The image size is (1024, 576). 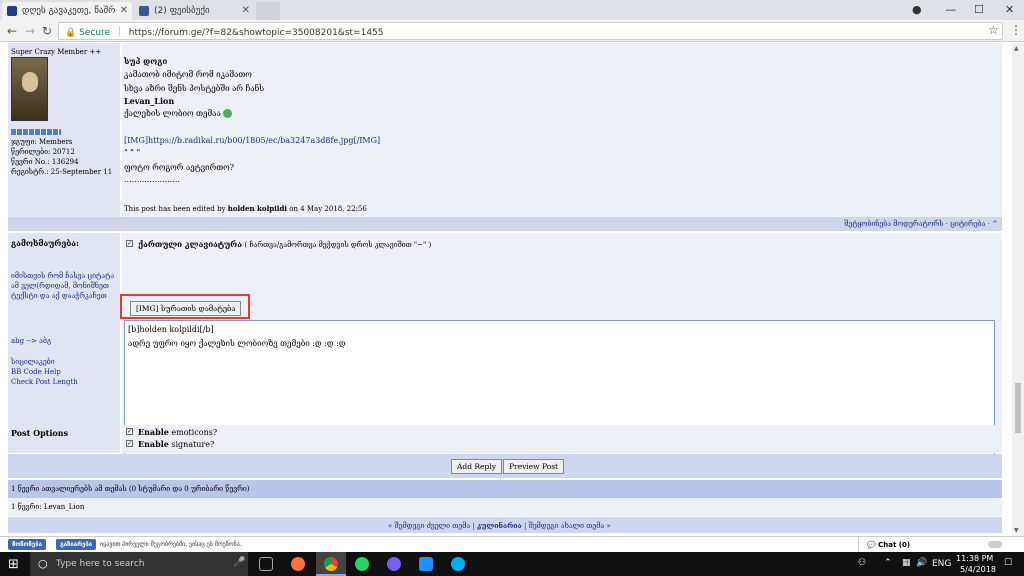 I want to click on tab-forum-label: დღეს გავაკეთე, წაშრ, so click(x=69, y=11).